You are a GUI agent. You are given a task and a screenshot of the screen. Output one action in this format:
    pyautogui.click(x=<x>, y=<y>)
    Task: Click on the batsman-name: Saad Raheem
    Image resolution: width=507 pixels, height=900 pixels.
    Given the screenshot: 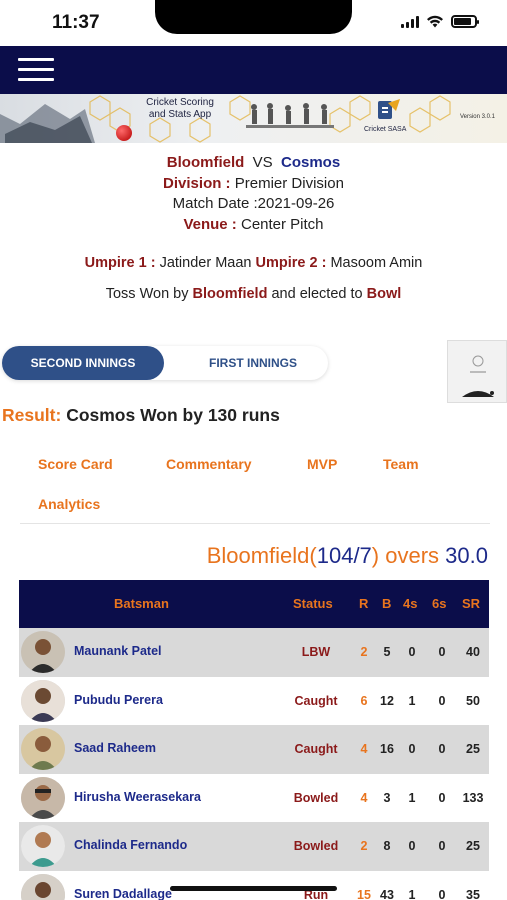 What is the action you would take?
    pyautogui.click(x=115, y=748)
    